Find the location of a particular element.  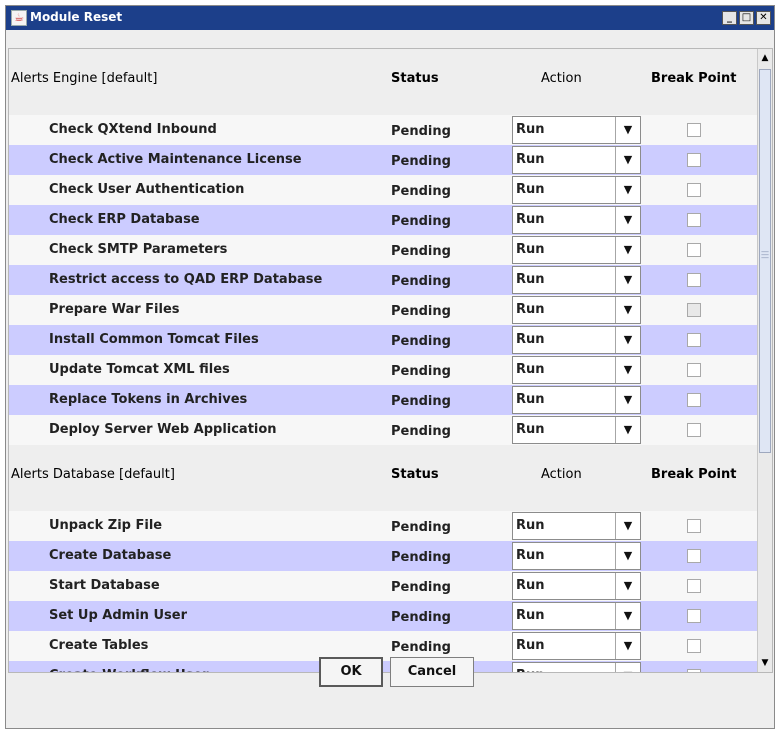

task-row: Install Common Tomcat Files Pending Run ▼ is located at coordinates (383, 340).